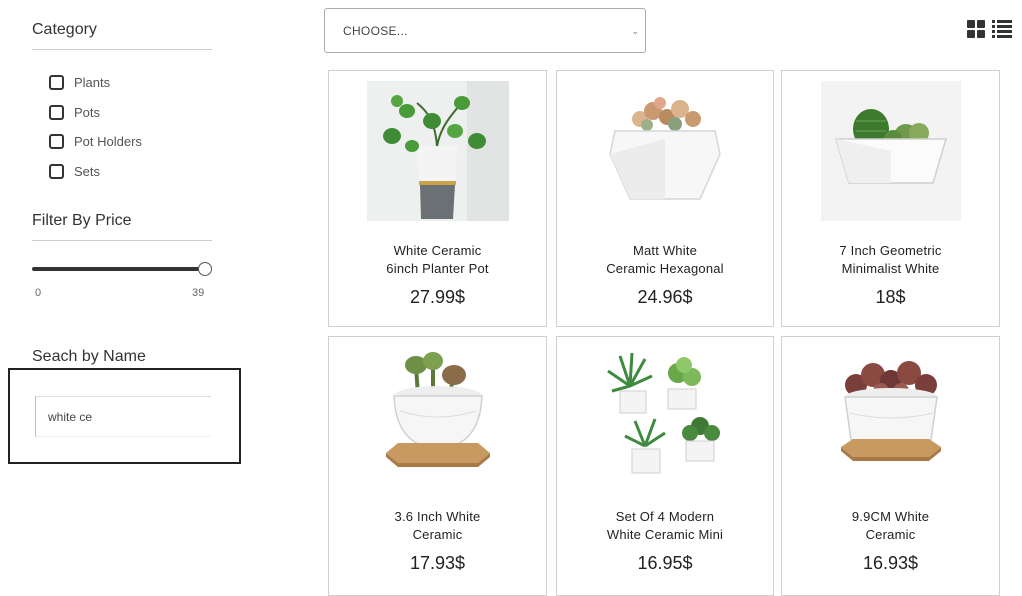 The width and height of the screenshot is (1022, 596). I want to click on product-price: 17.93$, so click(437, 563).